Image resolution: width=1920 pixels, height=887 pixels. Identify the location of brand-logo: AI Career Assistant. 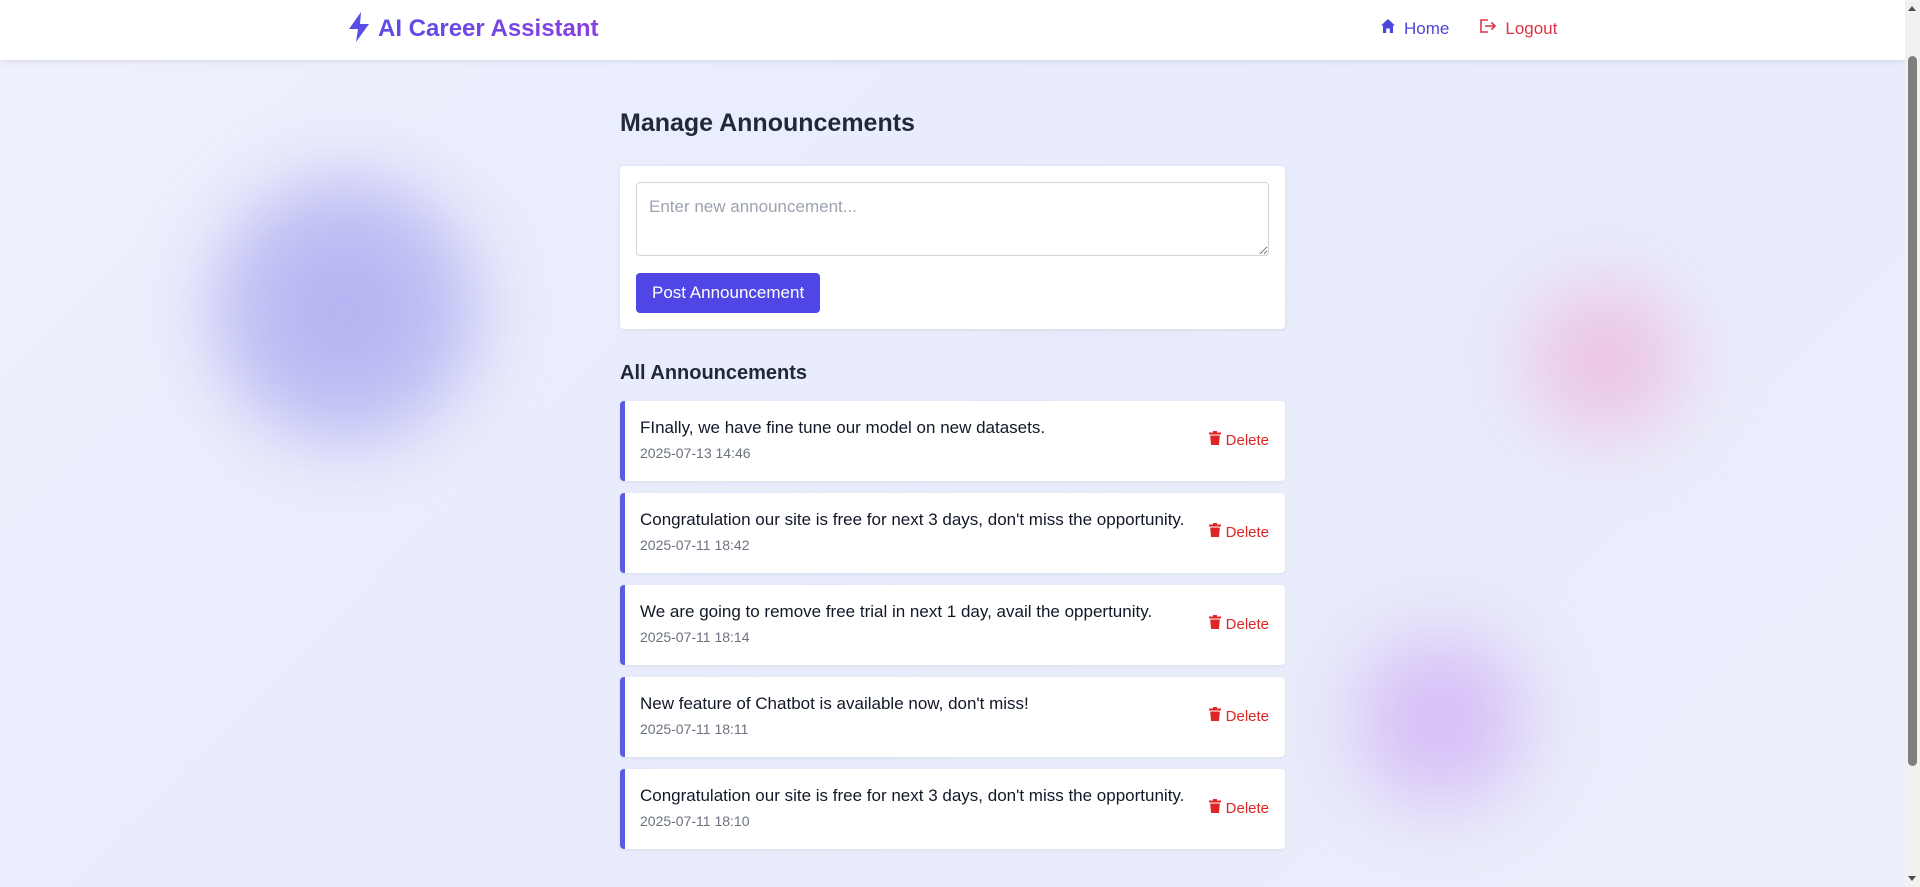
(473, 29).